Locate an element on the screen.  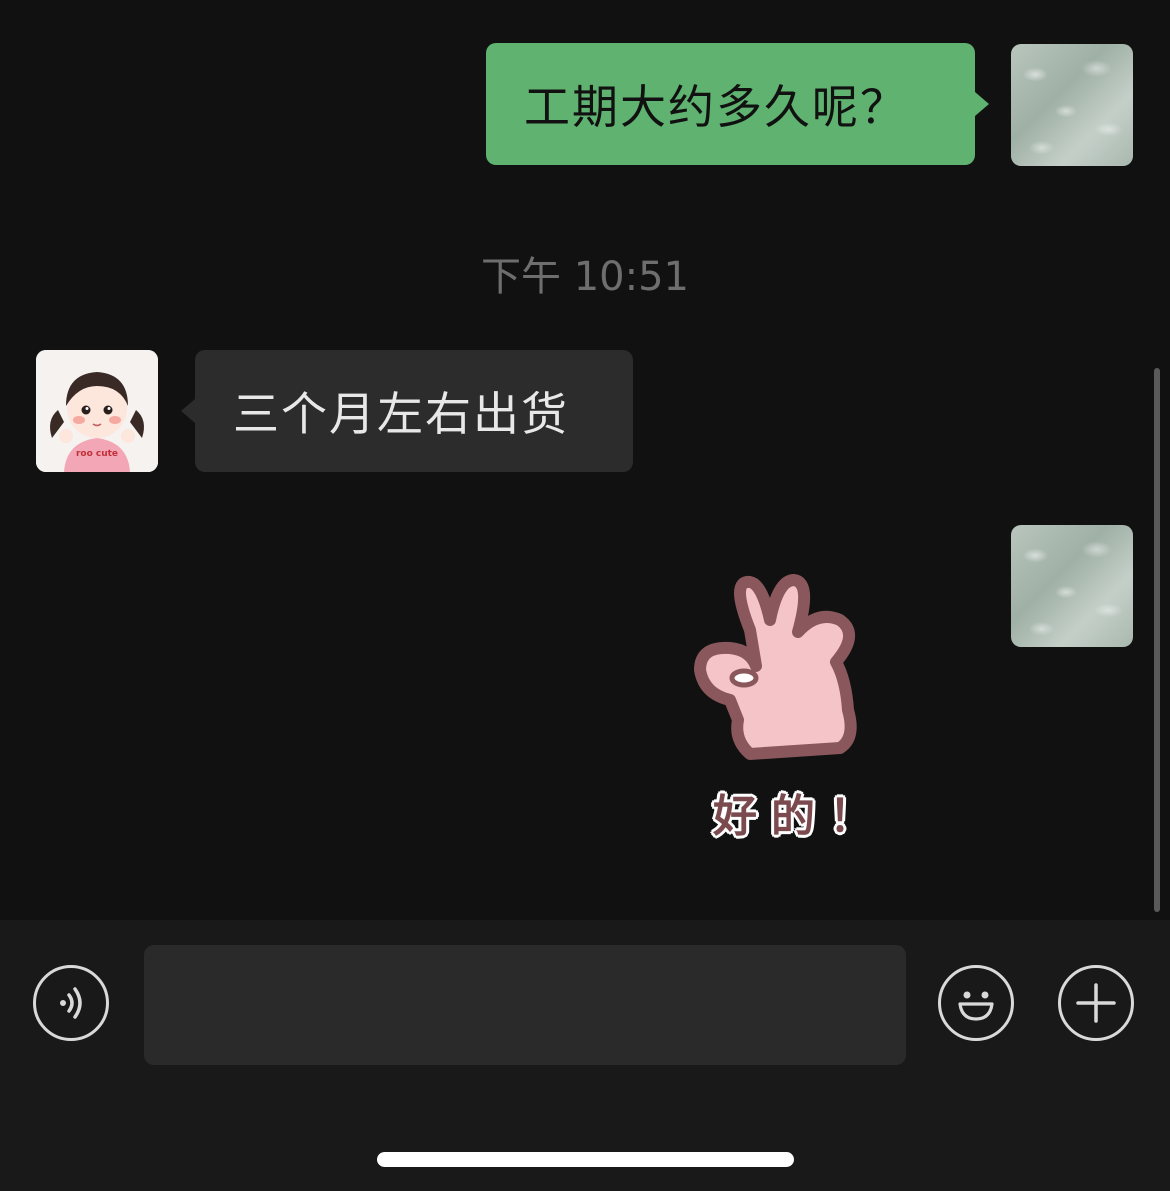
voice-button is located at coordinates (71, 1003).